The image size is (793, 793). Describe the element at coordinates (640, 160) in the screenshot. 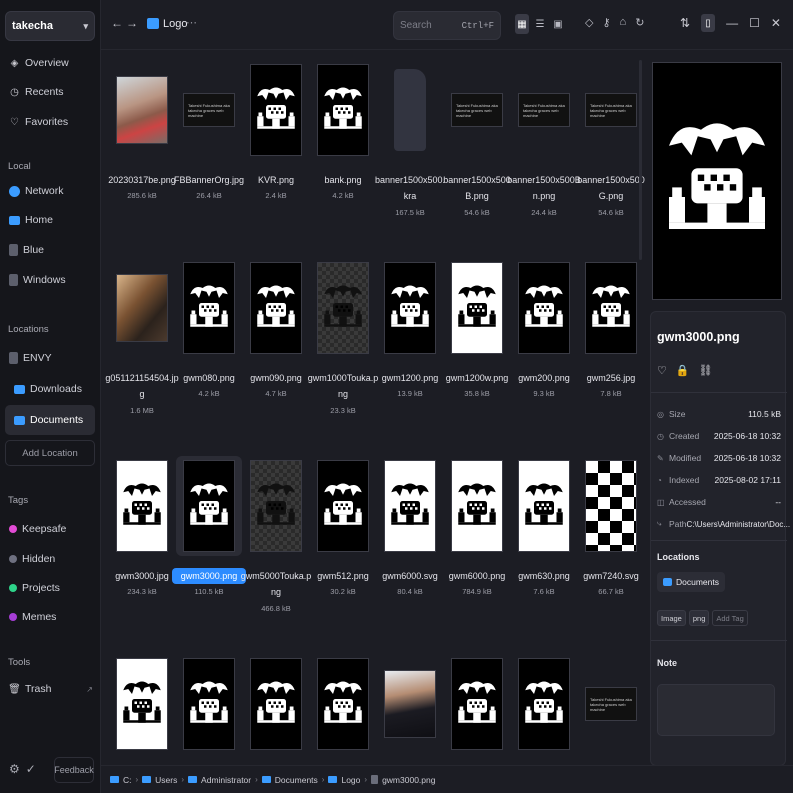

I see `grid-scrollbar` at that location.